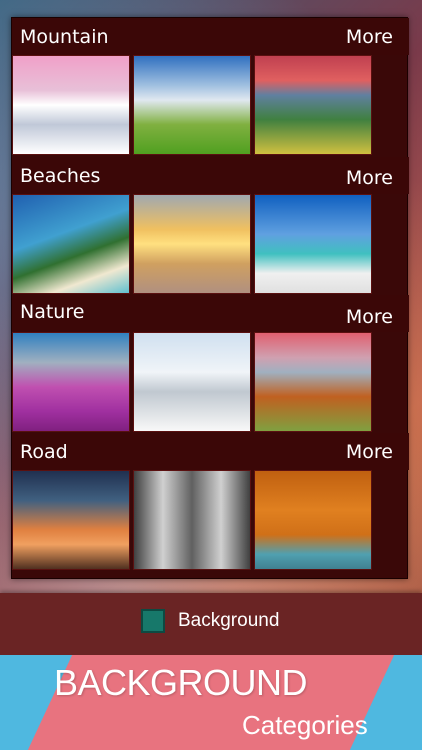 The image size is (422, 750). I want to click on thumbnail-autumn-forest-road, so click(313, 520).